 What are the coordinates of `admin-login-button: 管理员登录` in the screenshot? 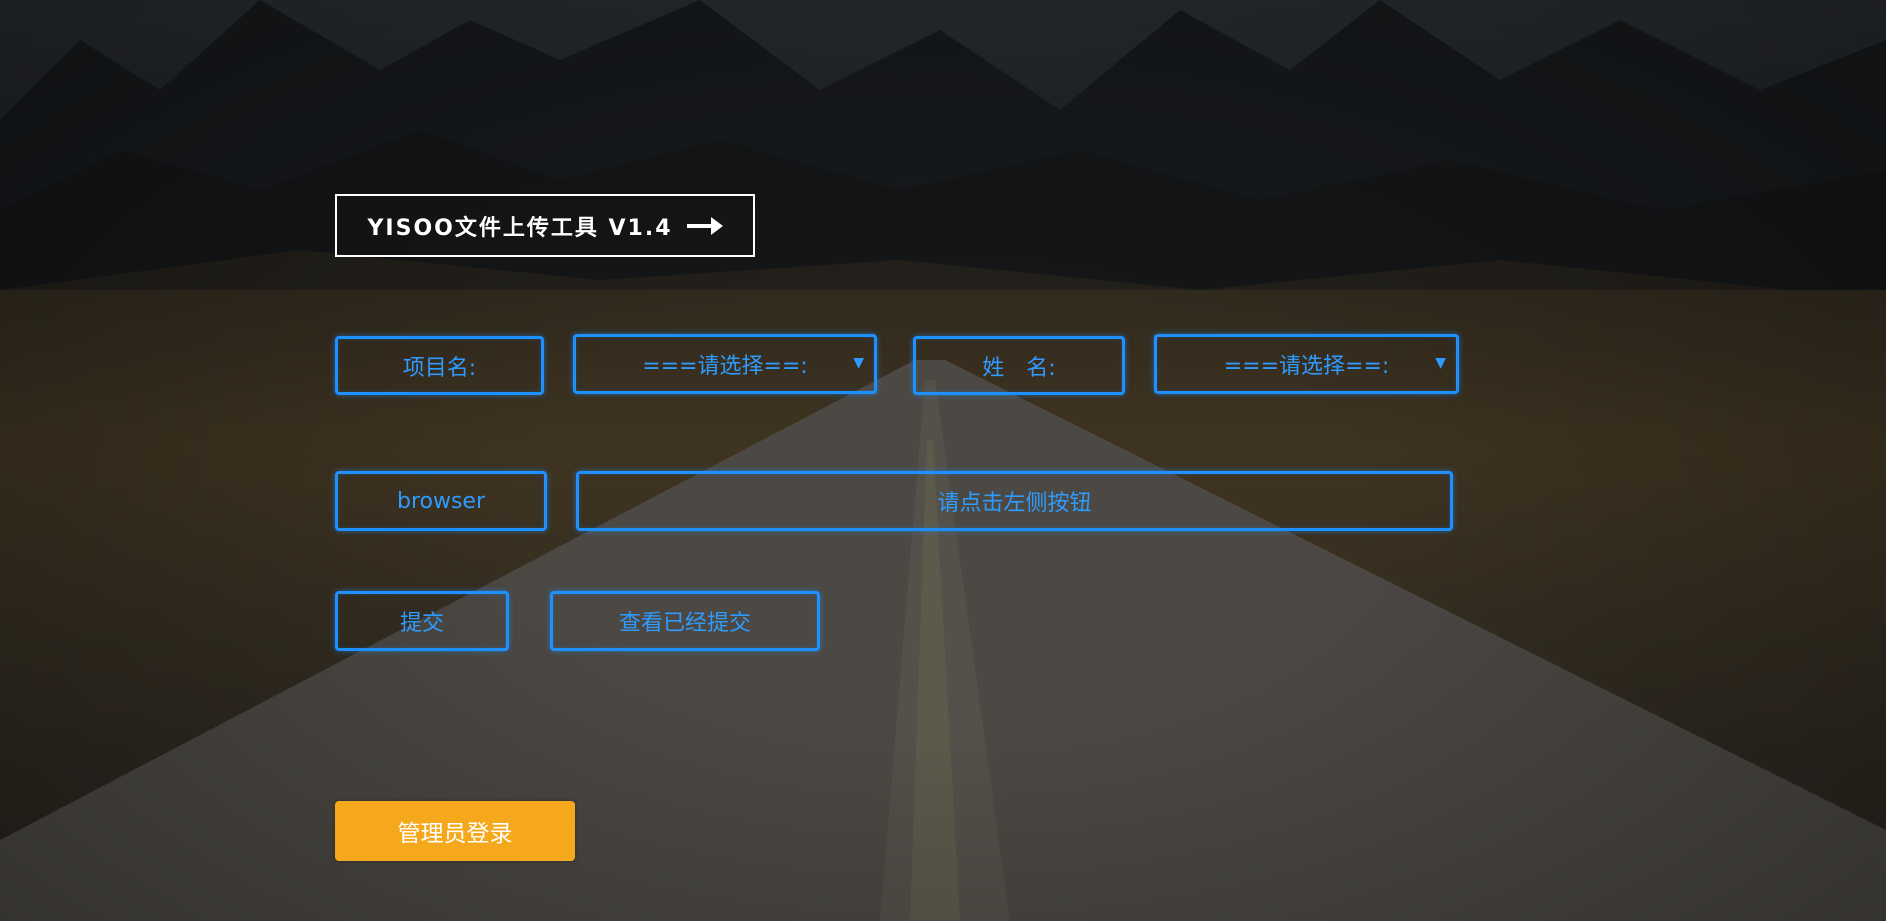 It's located at (455, 831).